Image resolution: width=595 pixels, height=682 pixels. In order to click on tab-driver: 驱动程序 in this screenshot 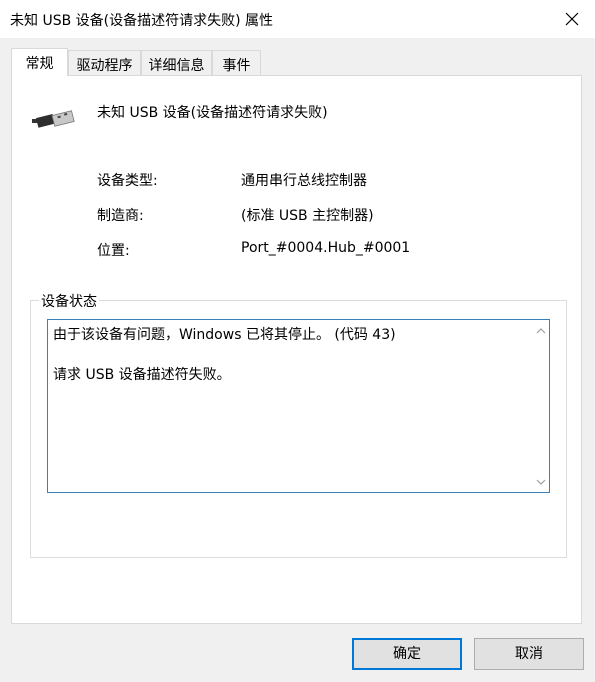, I will do `click(104, 62)`.